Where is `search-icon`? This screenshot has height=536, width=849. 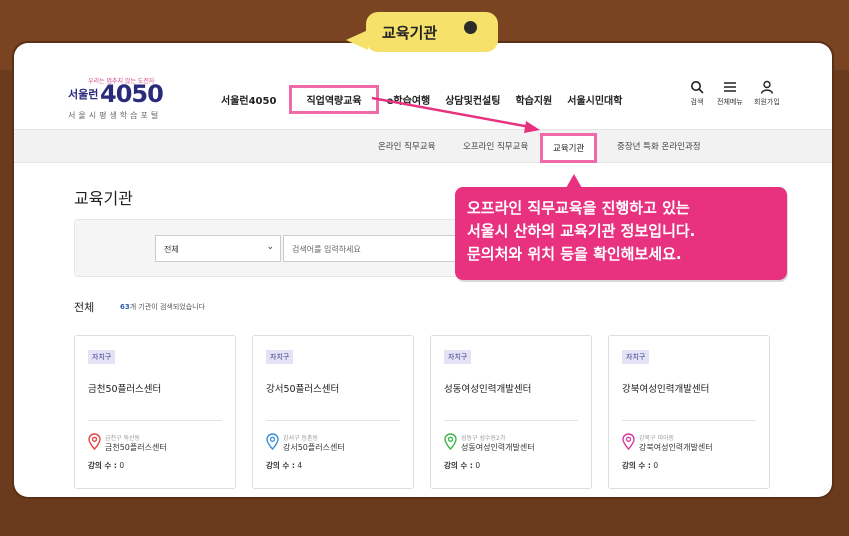 search-icon is located at coordinates (697, 87).